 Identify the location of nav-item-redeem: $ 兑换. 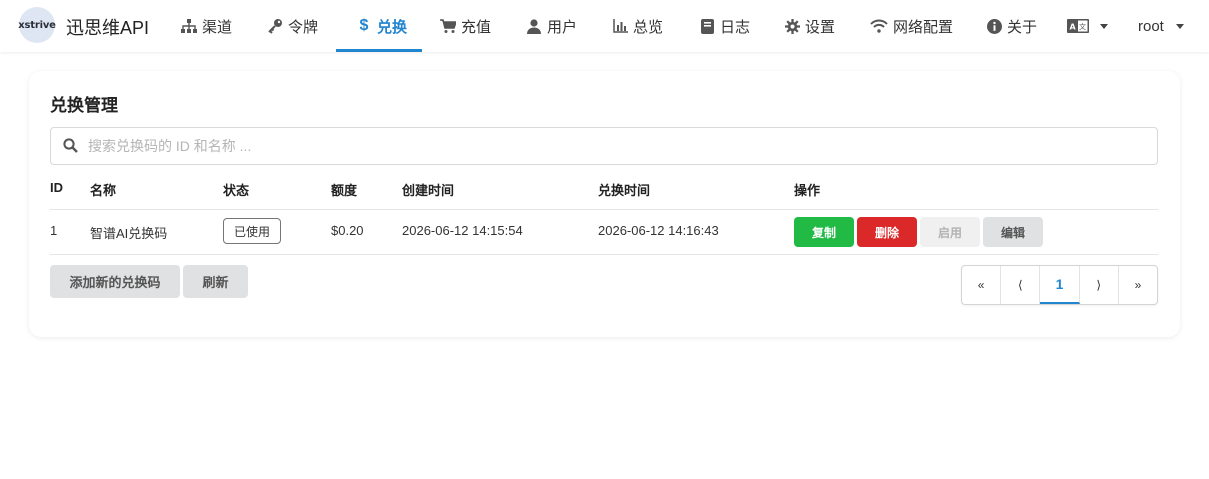
(381, 26).